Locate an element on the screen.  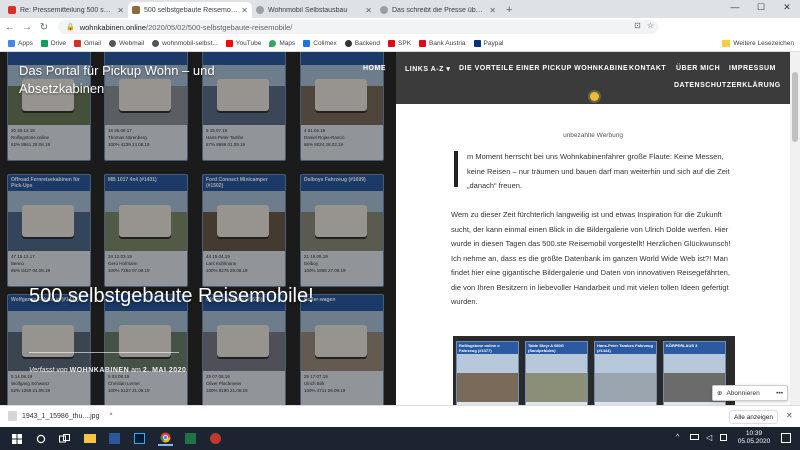
gallery-preview-title: Hans-Peter Tambes Fahrzeug (#1444) is located at coordinates (625, 348).